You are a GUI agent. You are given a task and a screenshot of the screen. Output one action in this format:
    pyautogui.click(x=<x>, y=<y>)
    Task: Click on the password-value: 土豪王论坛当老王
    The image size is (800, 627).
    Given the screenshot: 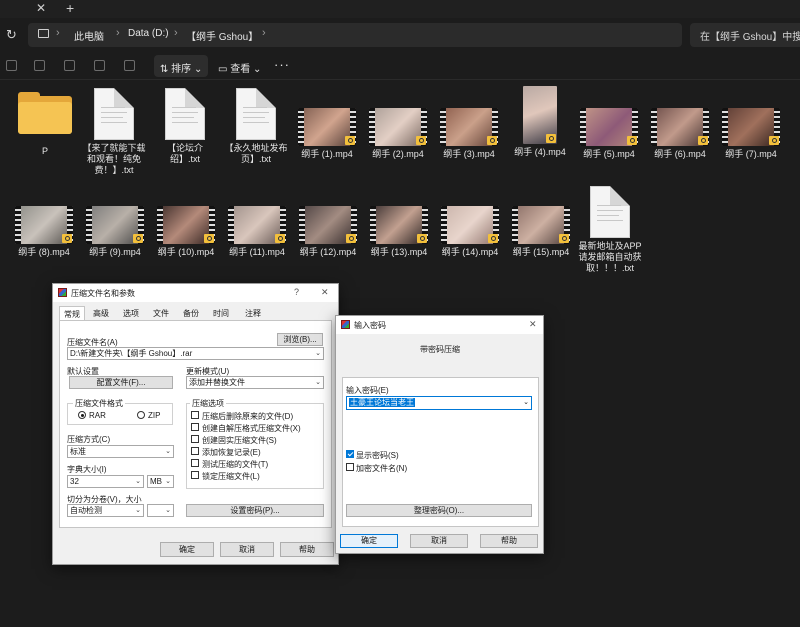 What is the action you would take?
    pyautogui.click(x=382, y=402)
    